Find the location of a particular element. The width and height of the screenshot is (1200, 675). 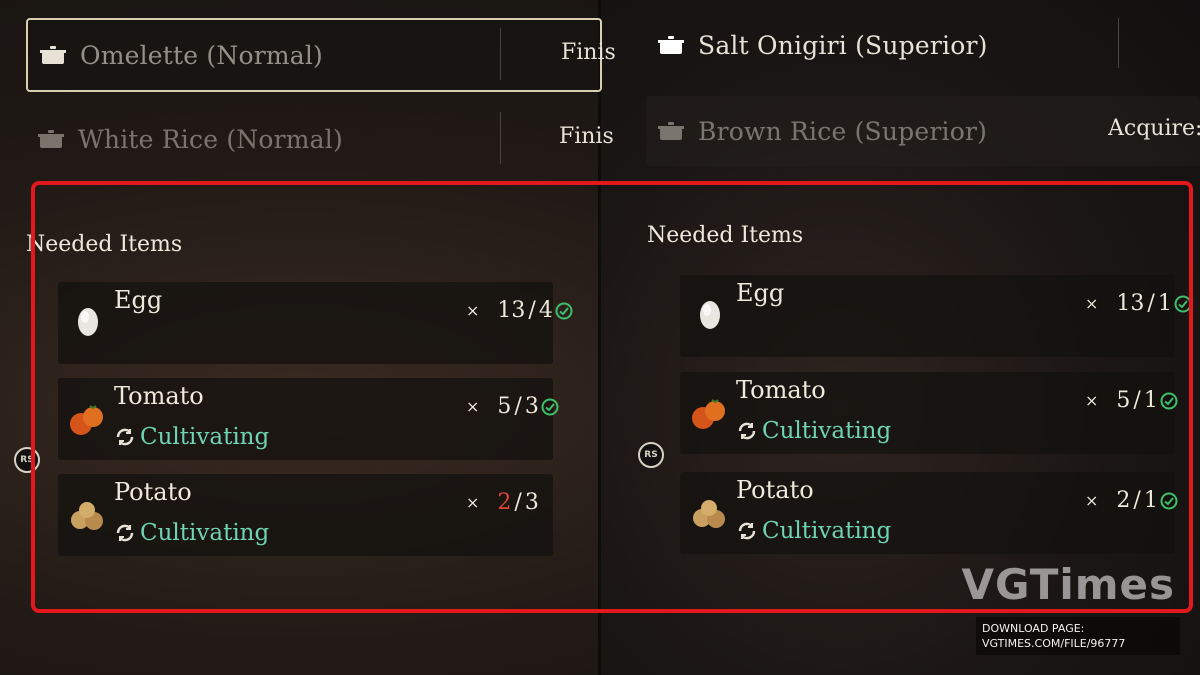

recipe-name: White Rice (Normal) is located at coordinates (210, 139).